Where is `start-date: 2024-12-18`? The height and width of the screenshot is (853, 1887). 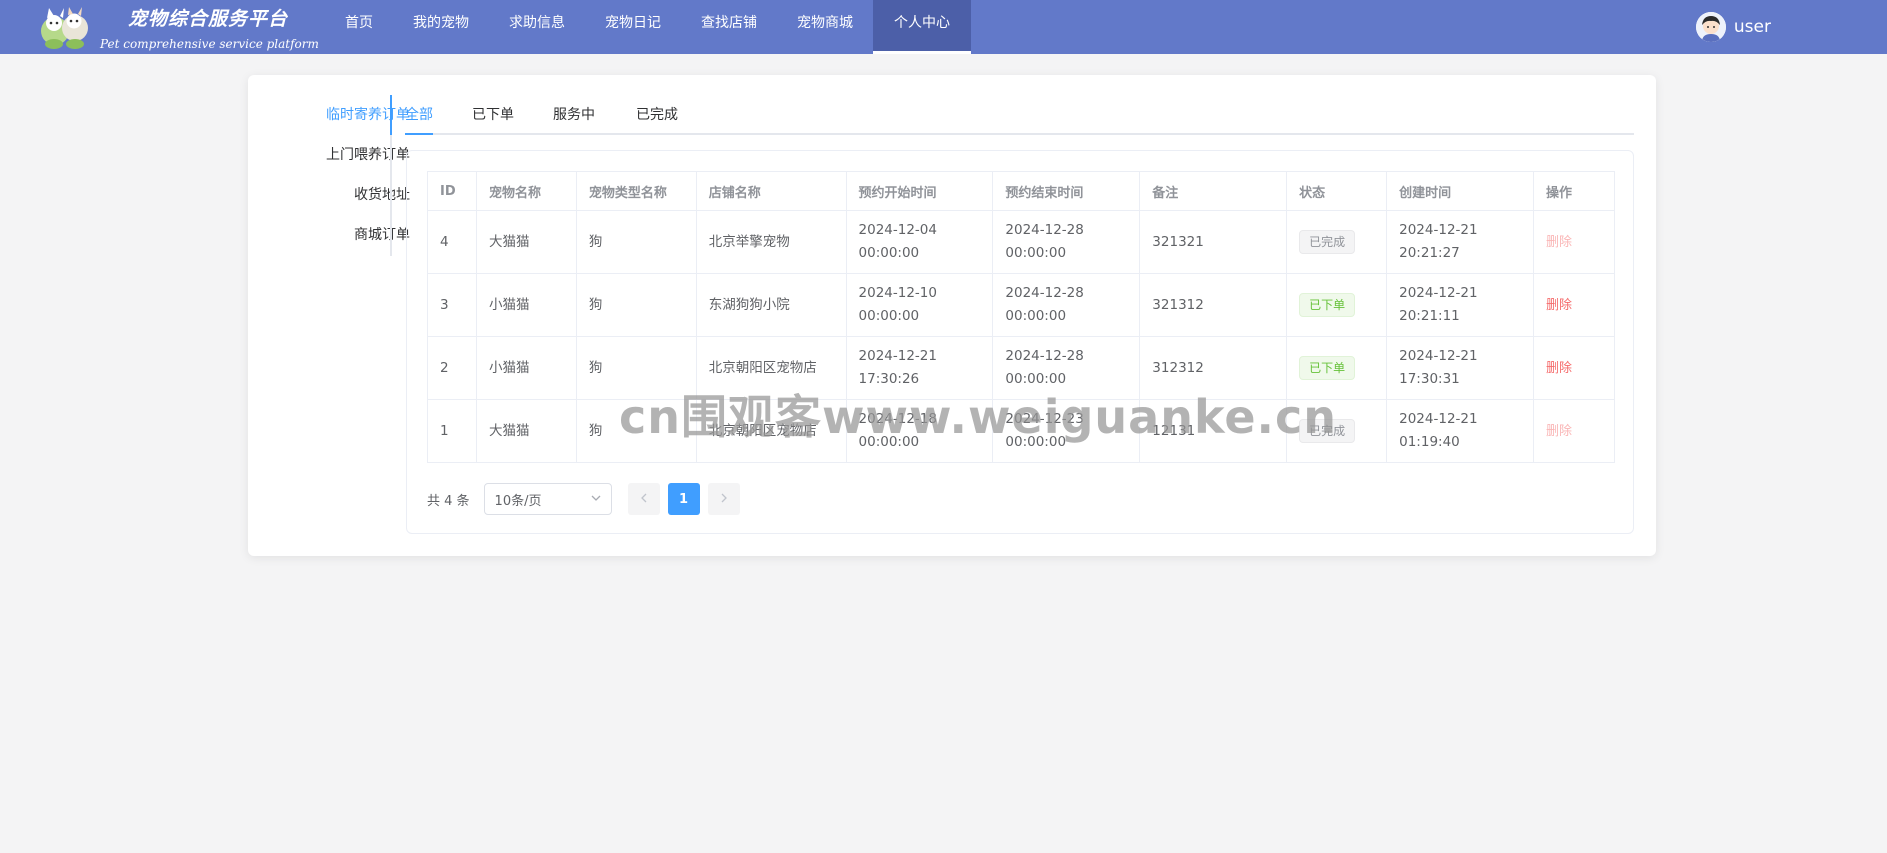
start-date: 2024-12-18 is located at coordinates (897, 419).